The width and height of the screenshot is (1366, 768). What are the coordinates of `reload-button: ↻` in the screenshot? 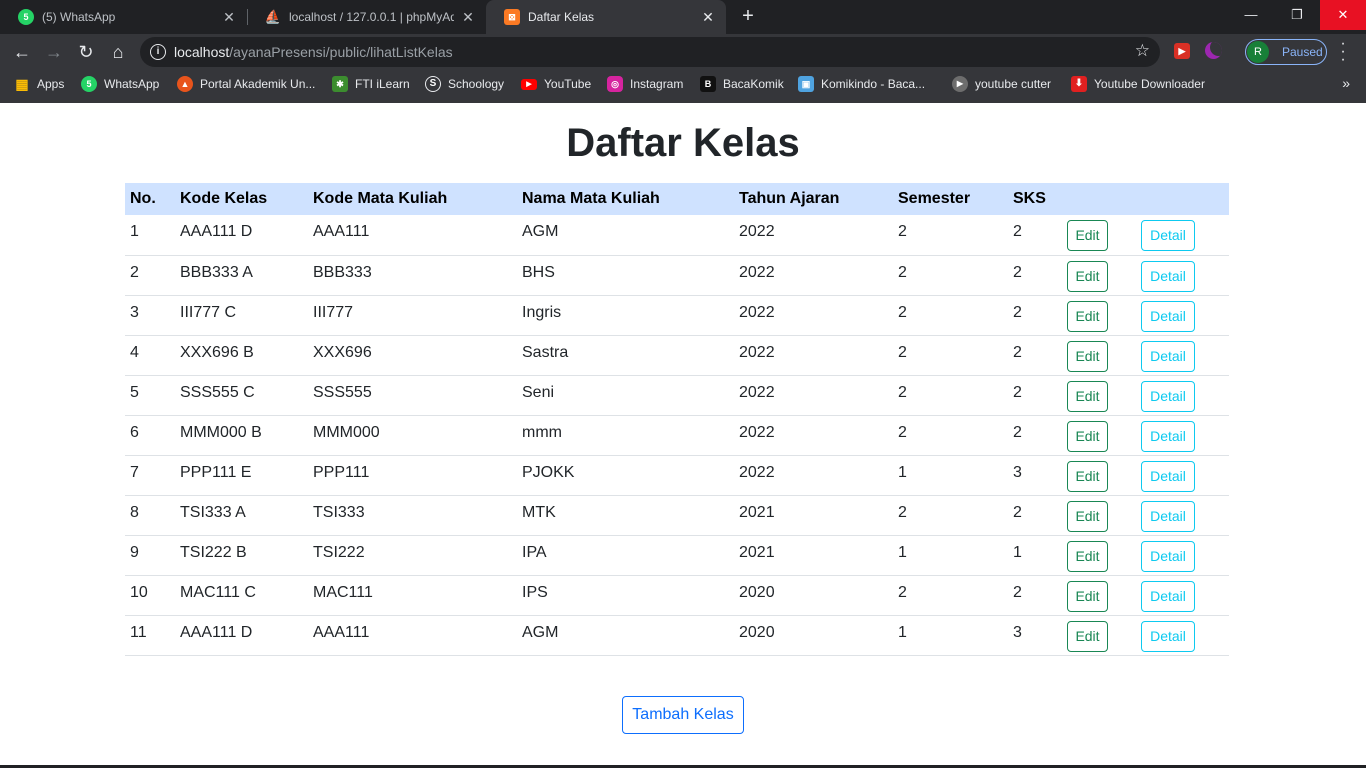 It's located at (86, 52).